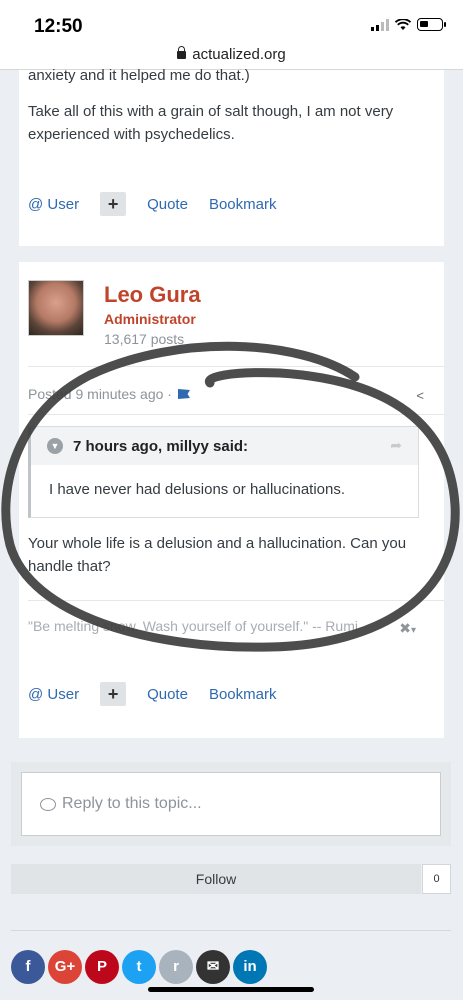  Describe the element at coordinates (396, 445) in the screenshot. I see `share-arrow-icon: ➦` at that location.